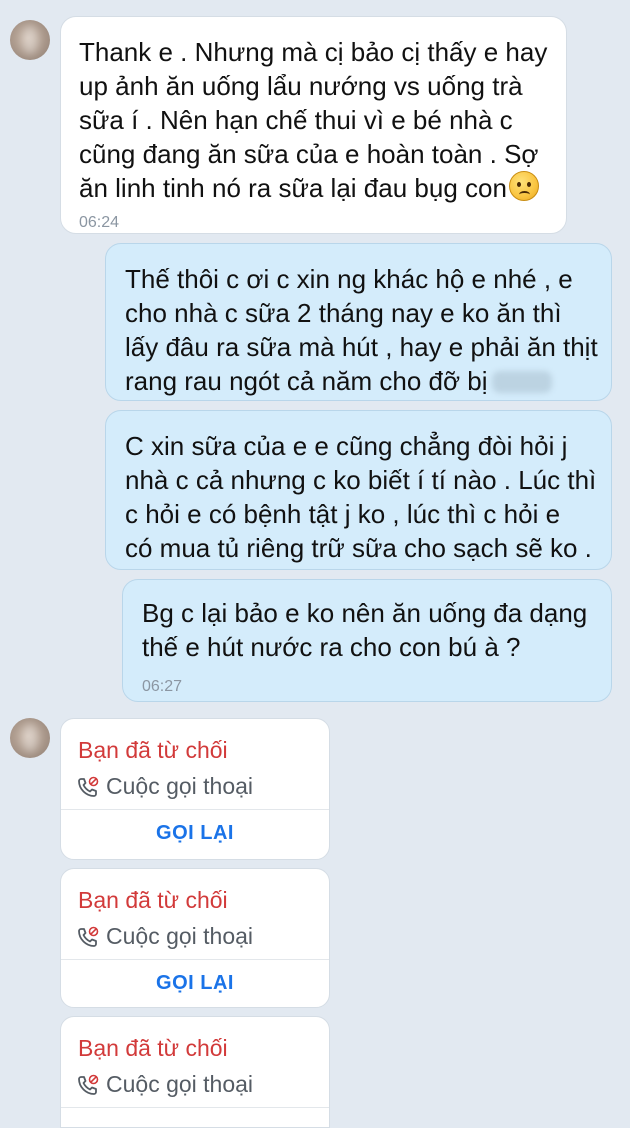 This screenshot has width=630, height=1128. Describe the element at coordinates (313, 52) in the screenshot. I see `message-text-line: Thank e . Nhưng mà cị bảo cị thấy e hay` at that location.